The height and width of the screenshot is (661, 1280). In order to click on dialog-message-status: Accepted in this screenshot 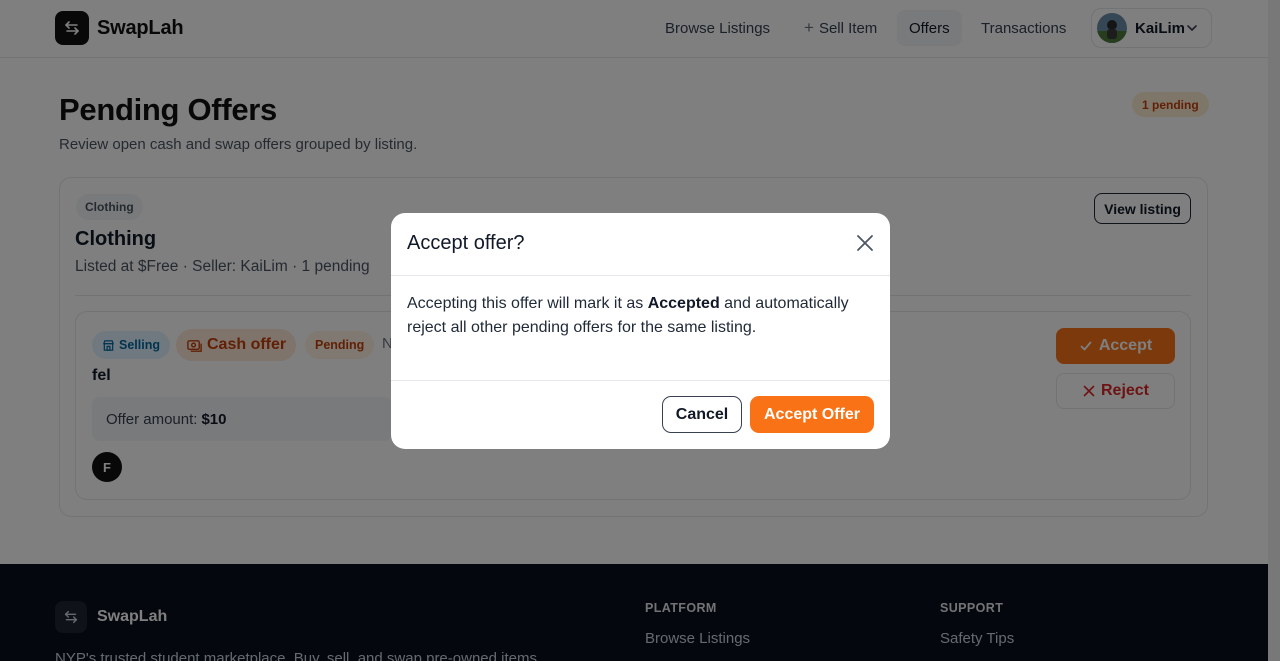, I will do `click(683, 303)`.